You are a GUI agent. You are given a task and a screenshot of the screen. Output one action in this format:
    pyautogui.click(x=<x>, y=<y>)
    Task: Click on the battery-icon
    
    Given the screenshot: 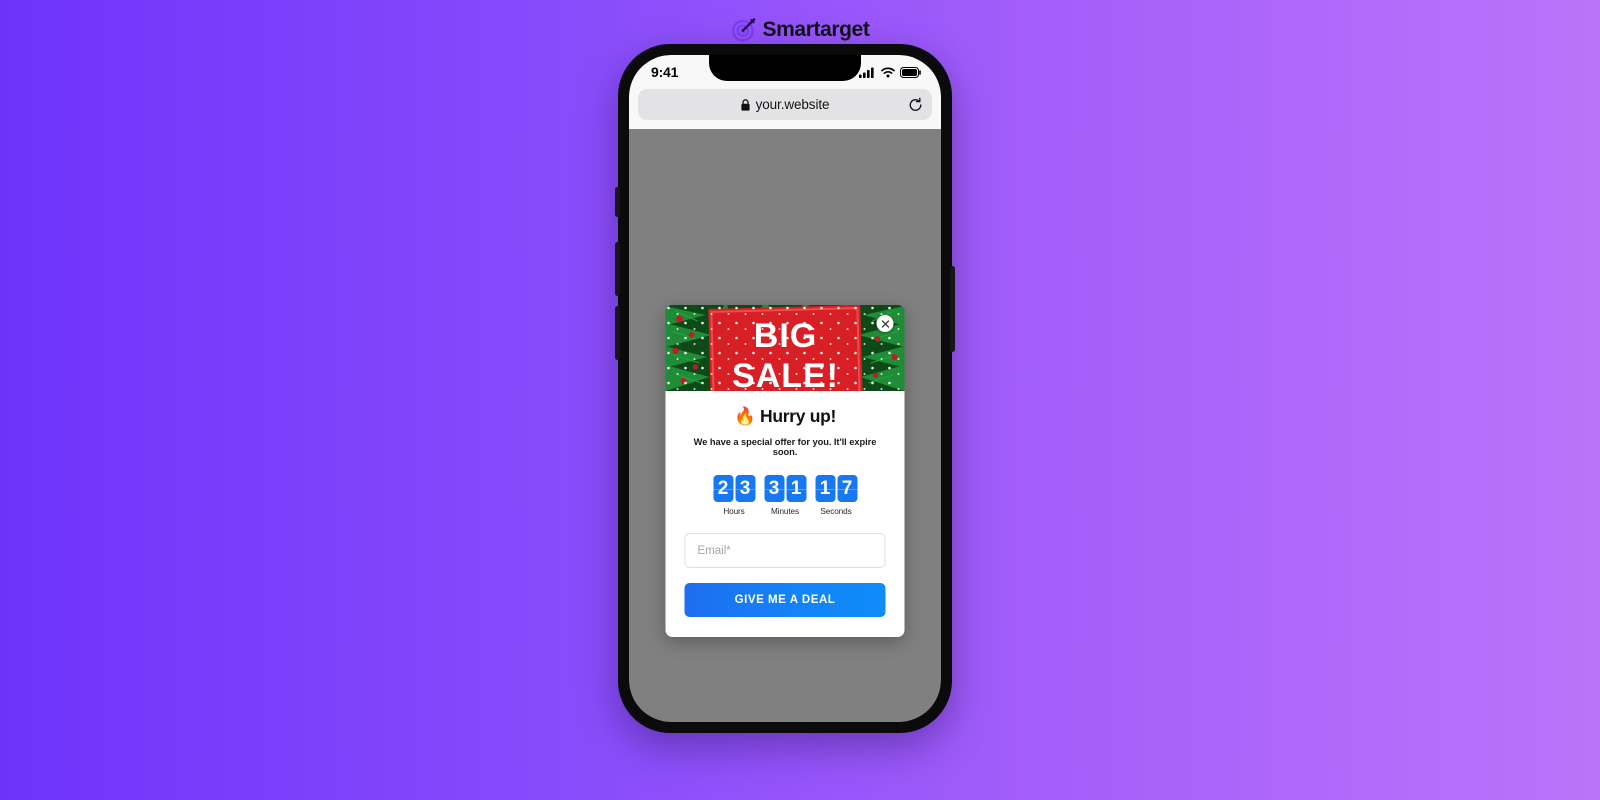 What is the action you would take?
    pyautogui.click(x=910, y=72)
    